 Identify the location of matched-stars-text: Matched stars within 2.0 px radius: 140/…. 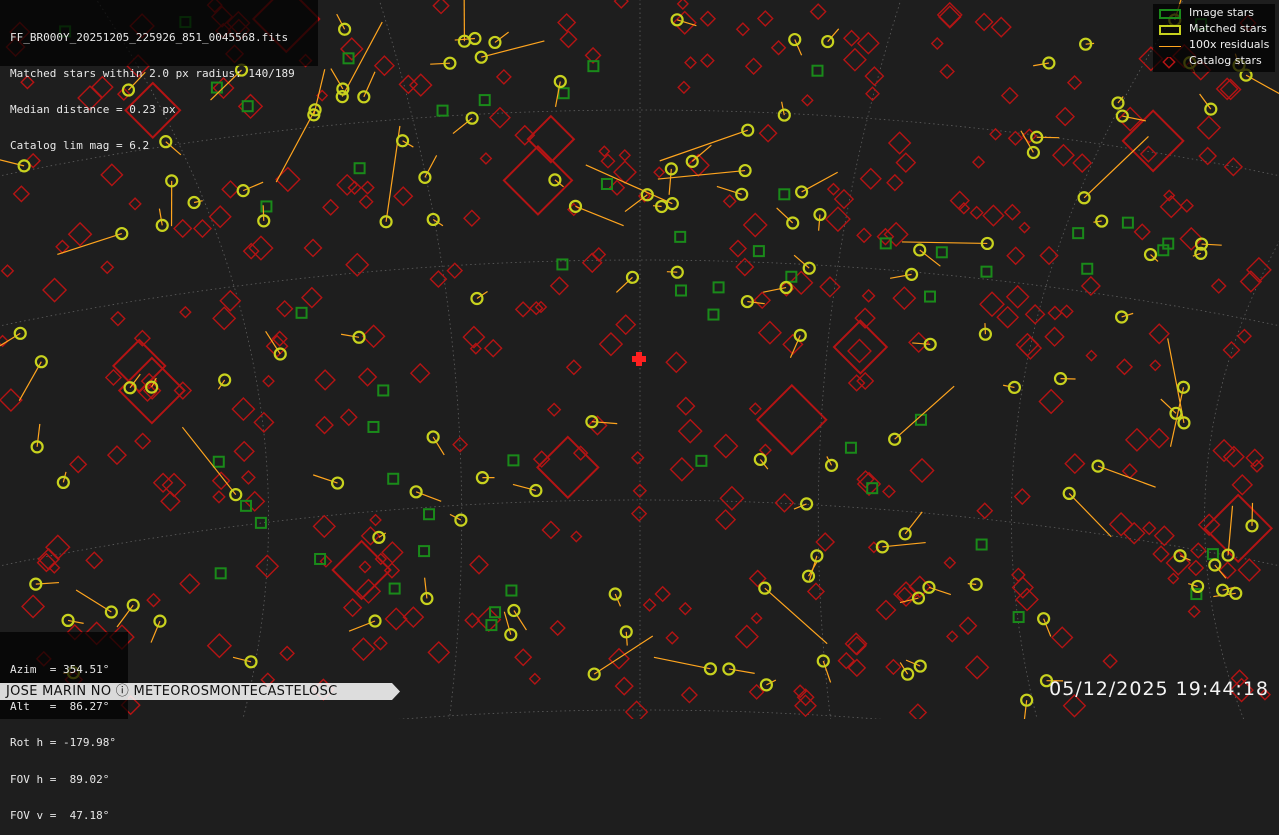
(164, 74).